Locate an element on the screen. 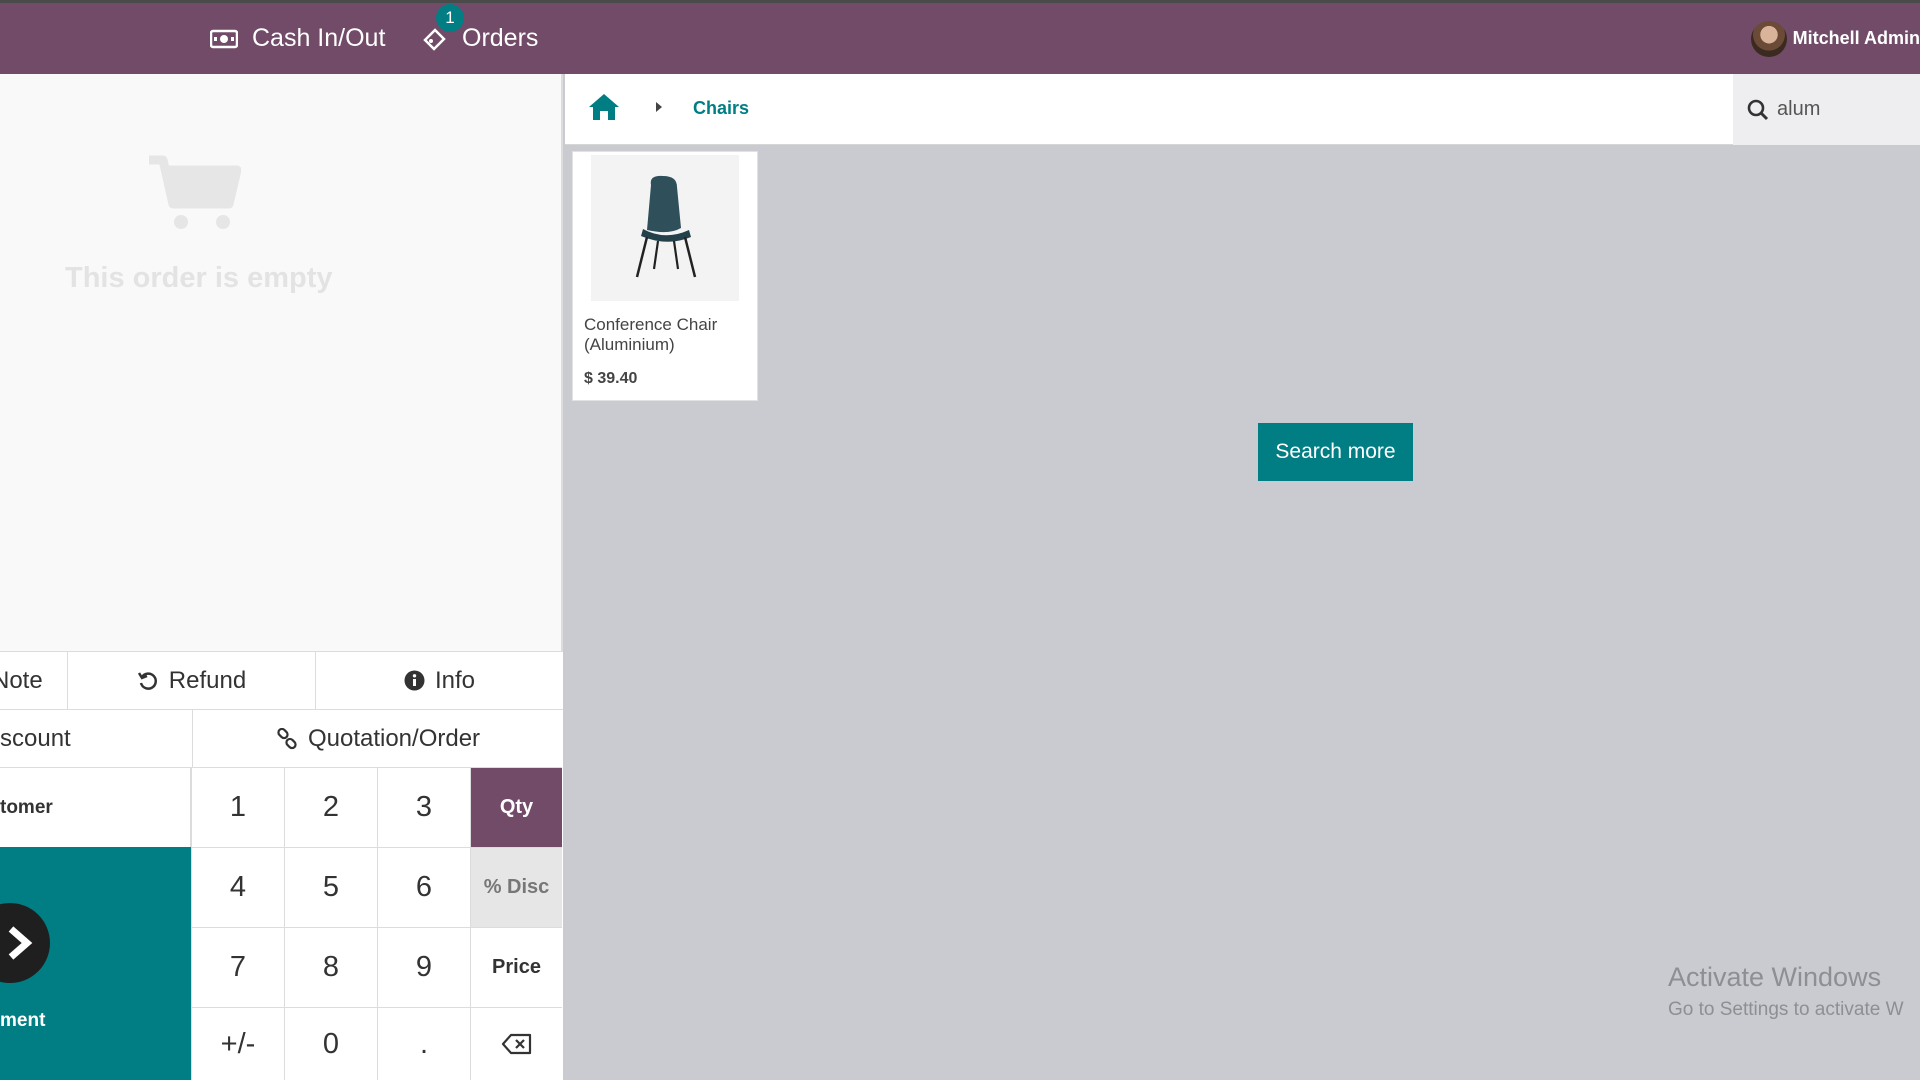  undo-icon is located at coordinates (148, 681).